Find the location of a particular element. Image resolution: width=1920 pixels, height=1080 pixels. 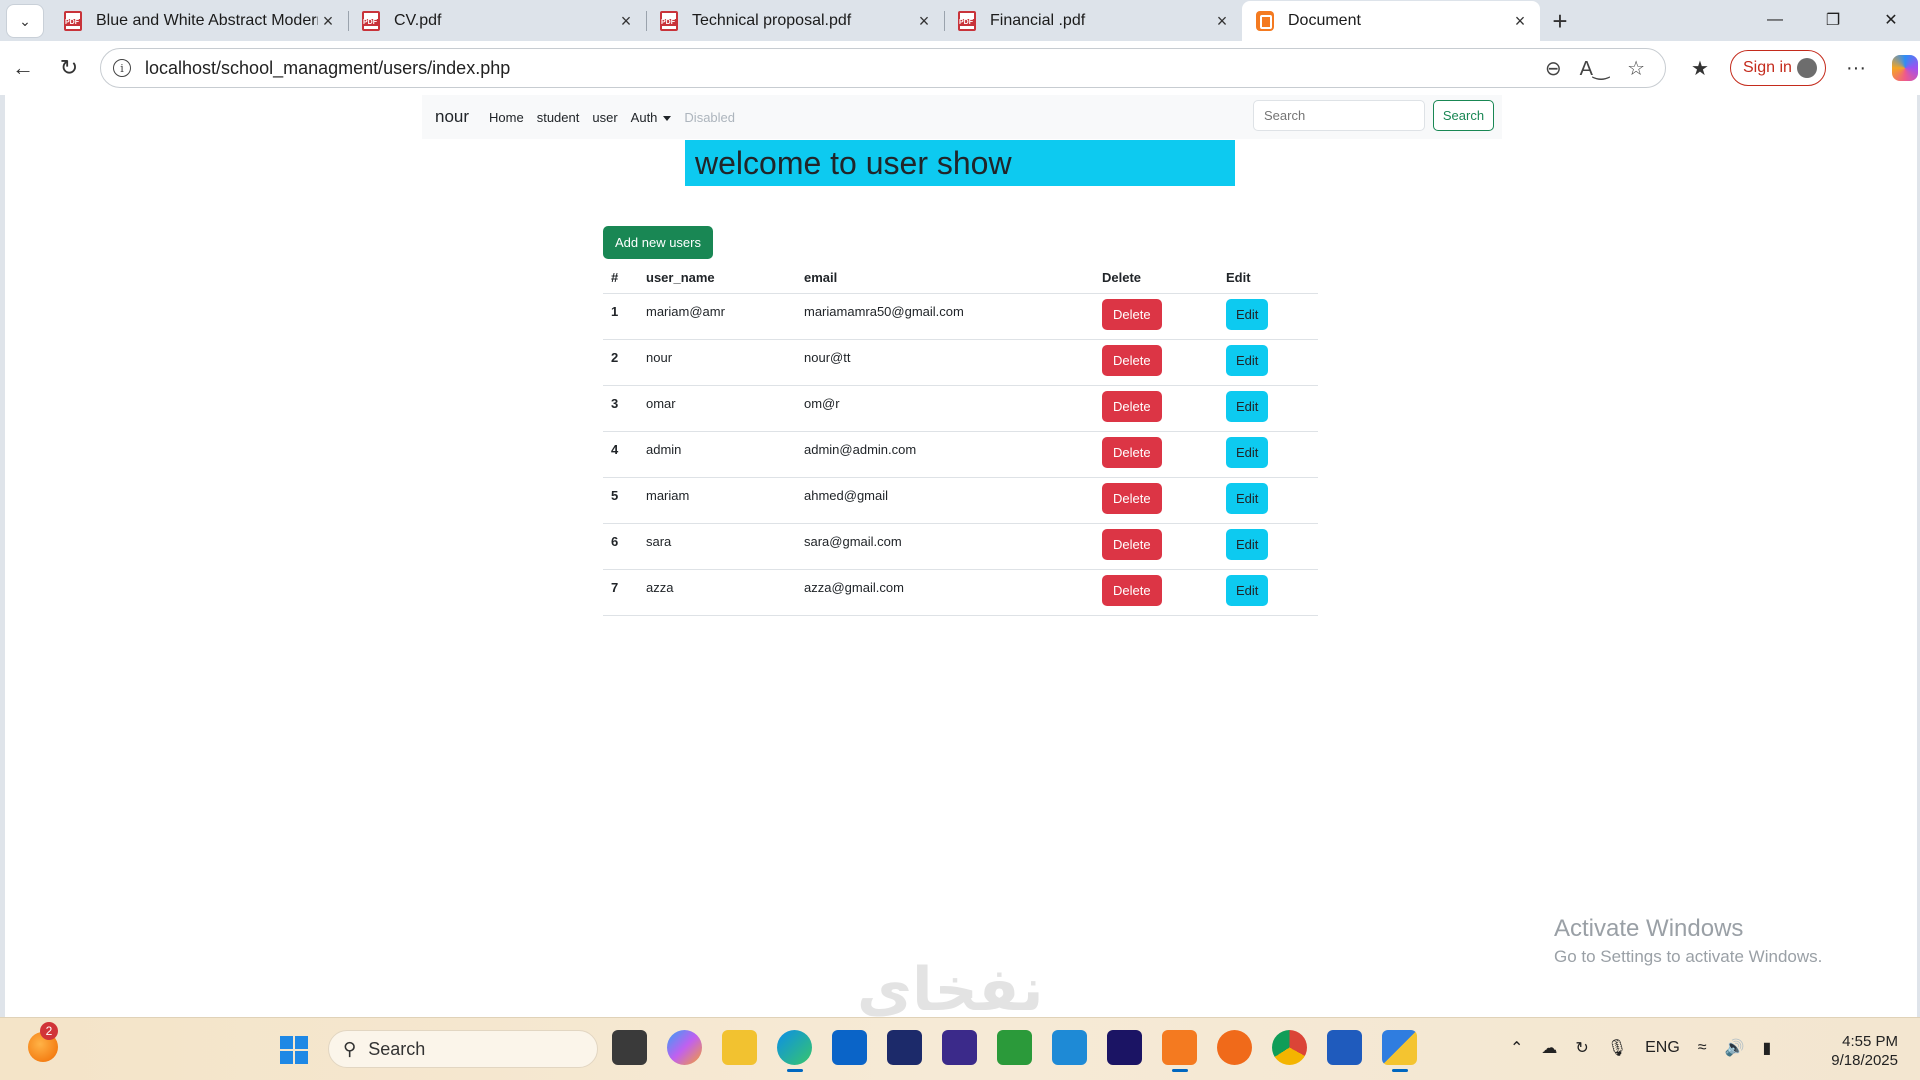

browser-tab-1: Blue and White Abstract Modern × is located at coordinates (199, 21).